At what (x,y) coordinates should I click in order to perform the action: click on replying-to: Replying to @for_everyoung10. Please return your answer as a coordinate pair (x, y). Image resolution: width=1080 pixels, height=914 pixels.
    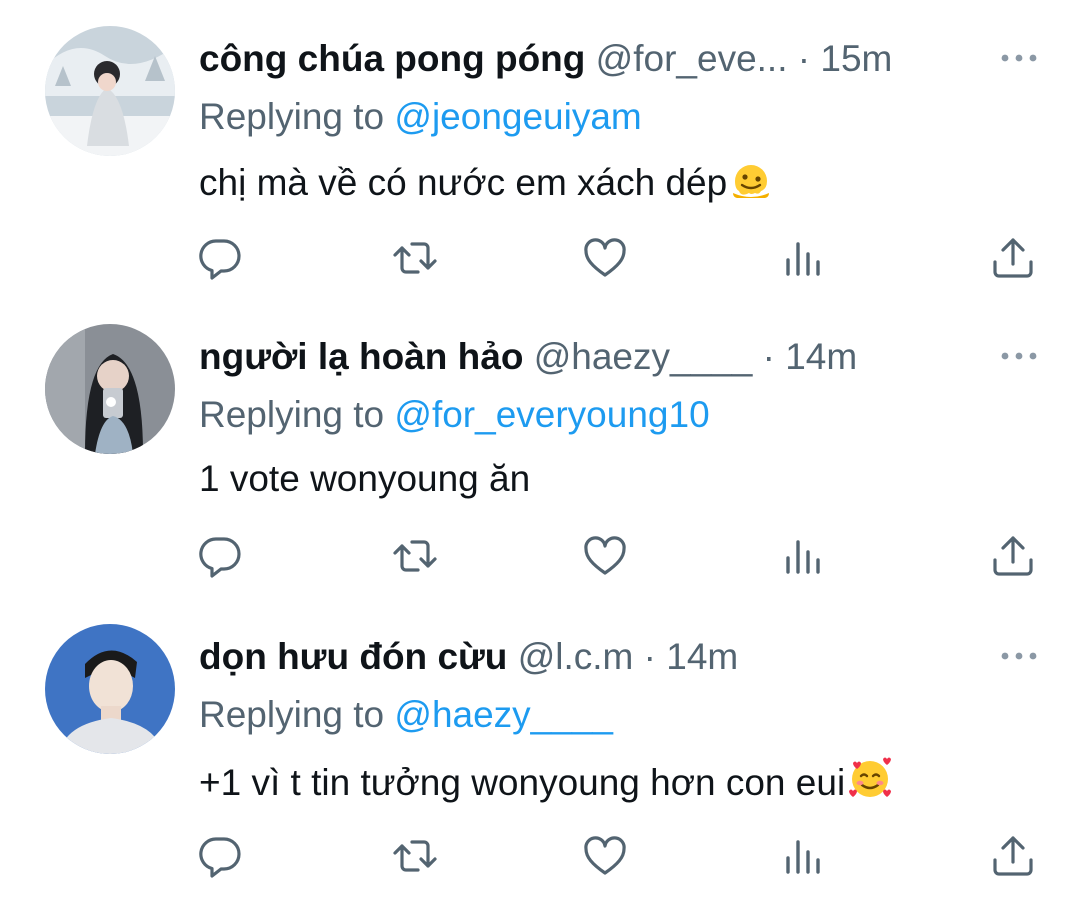
    Looking at the image, I should click on (454, 415).